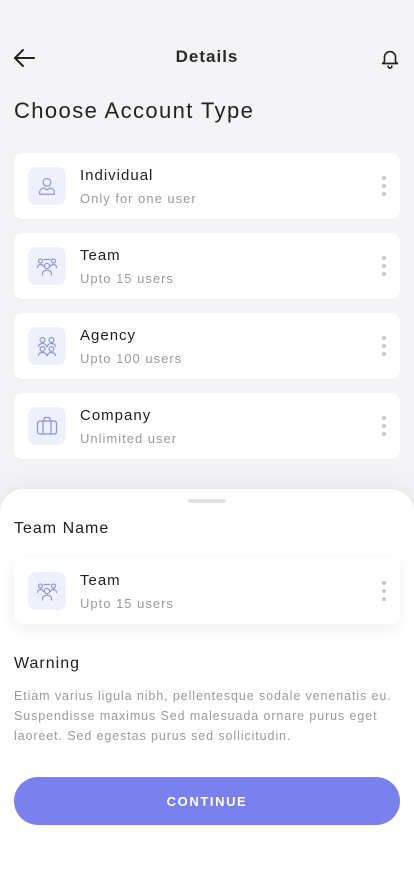  What do you see at coordinates (207, 801) in the screenshot?
I see `continue-button: CONTINUE` at bounding box center [207, 801].